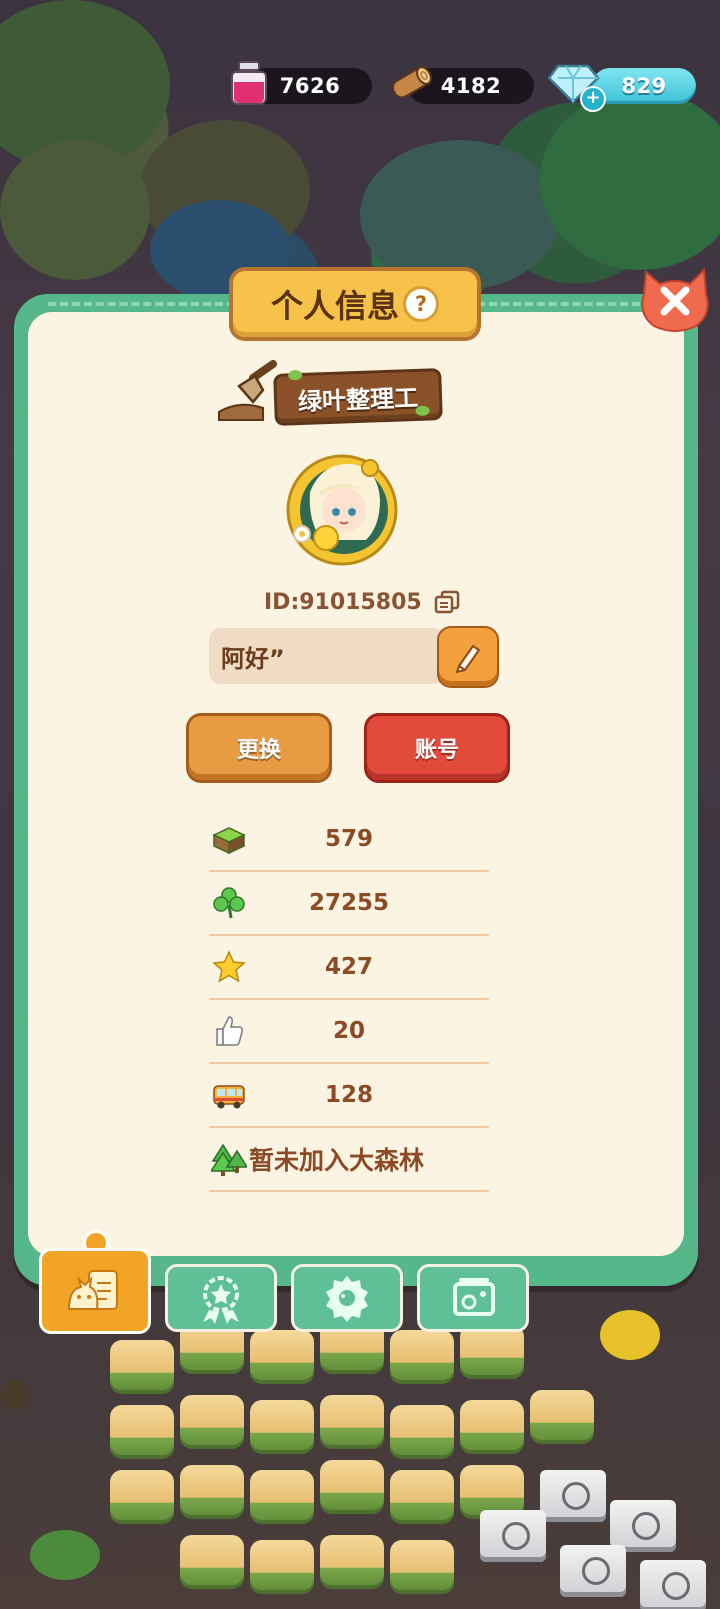 The width and height of the screenshot is (720, 1609). Describe the element at coordinates (447, 602) in the screenshot. I see `copy-icon` at that location.